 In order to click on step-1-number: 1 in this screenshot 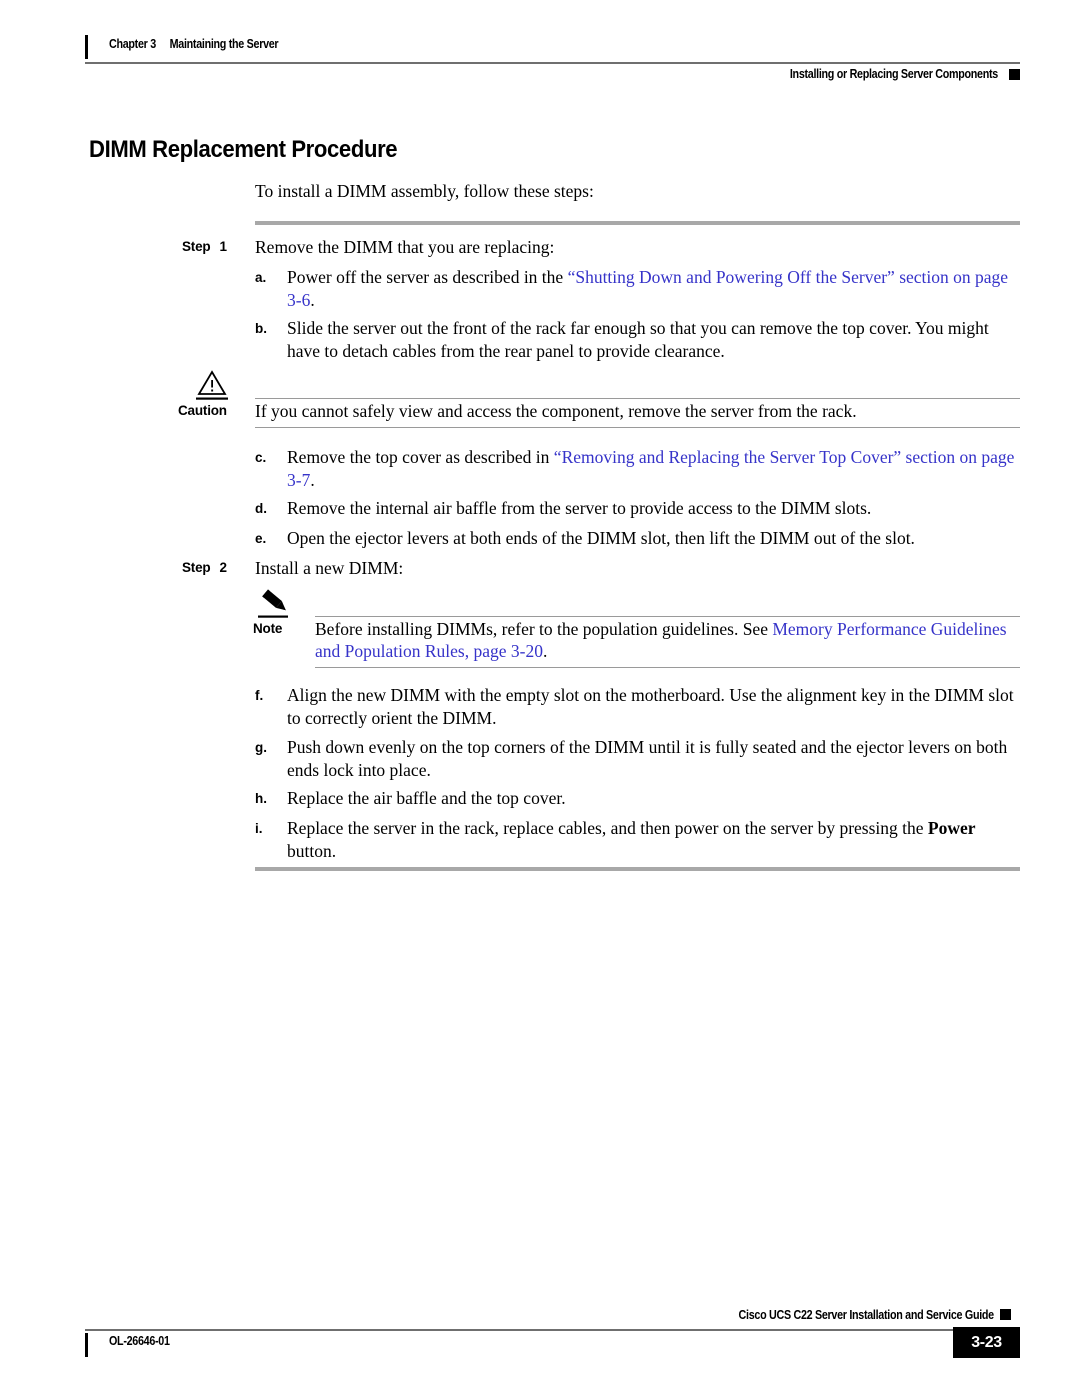, I will do `click(223, 246)`.